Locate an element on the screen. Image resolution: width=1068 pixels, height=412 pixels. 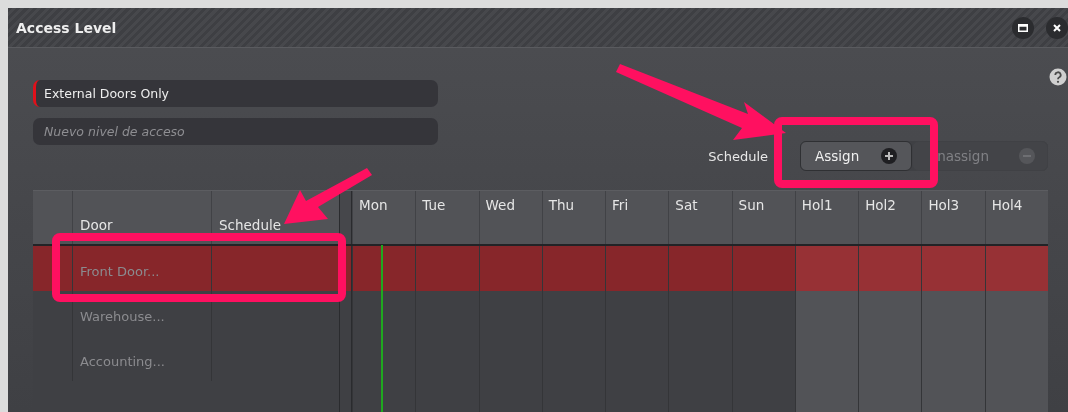
help-icon is located at coordinates (1058, 77).